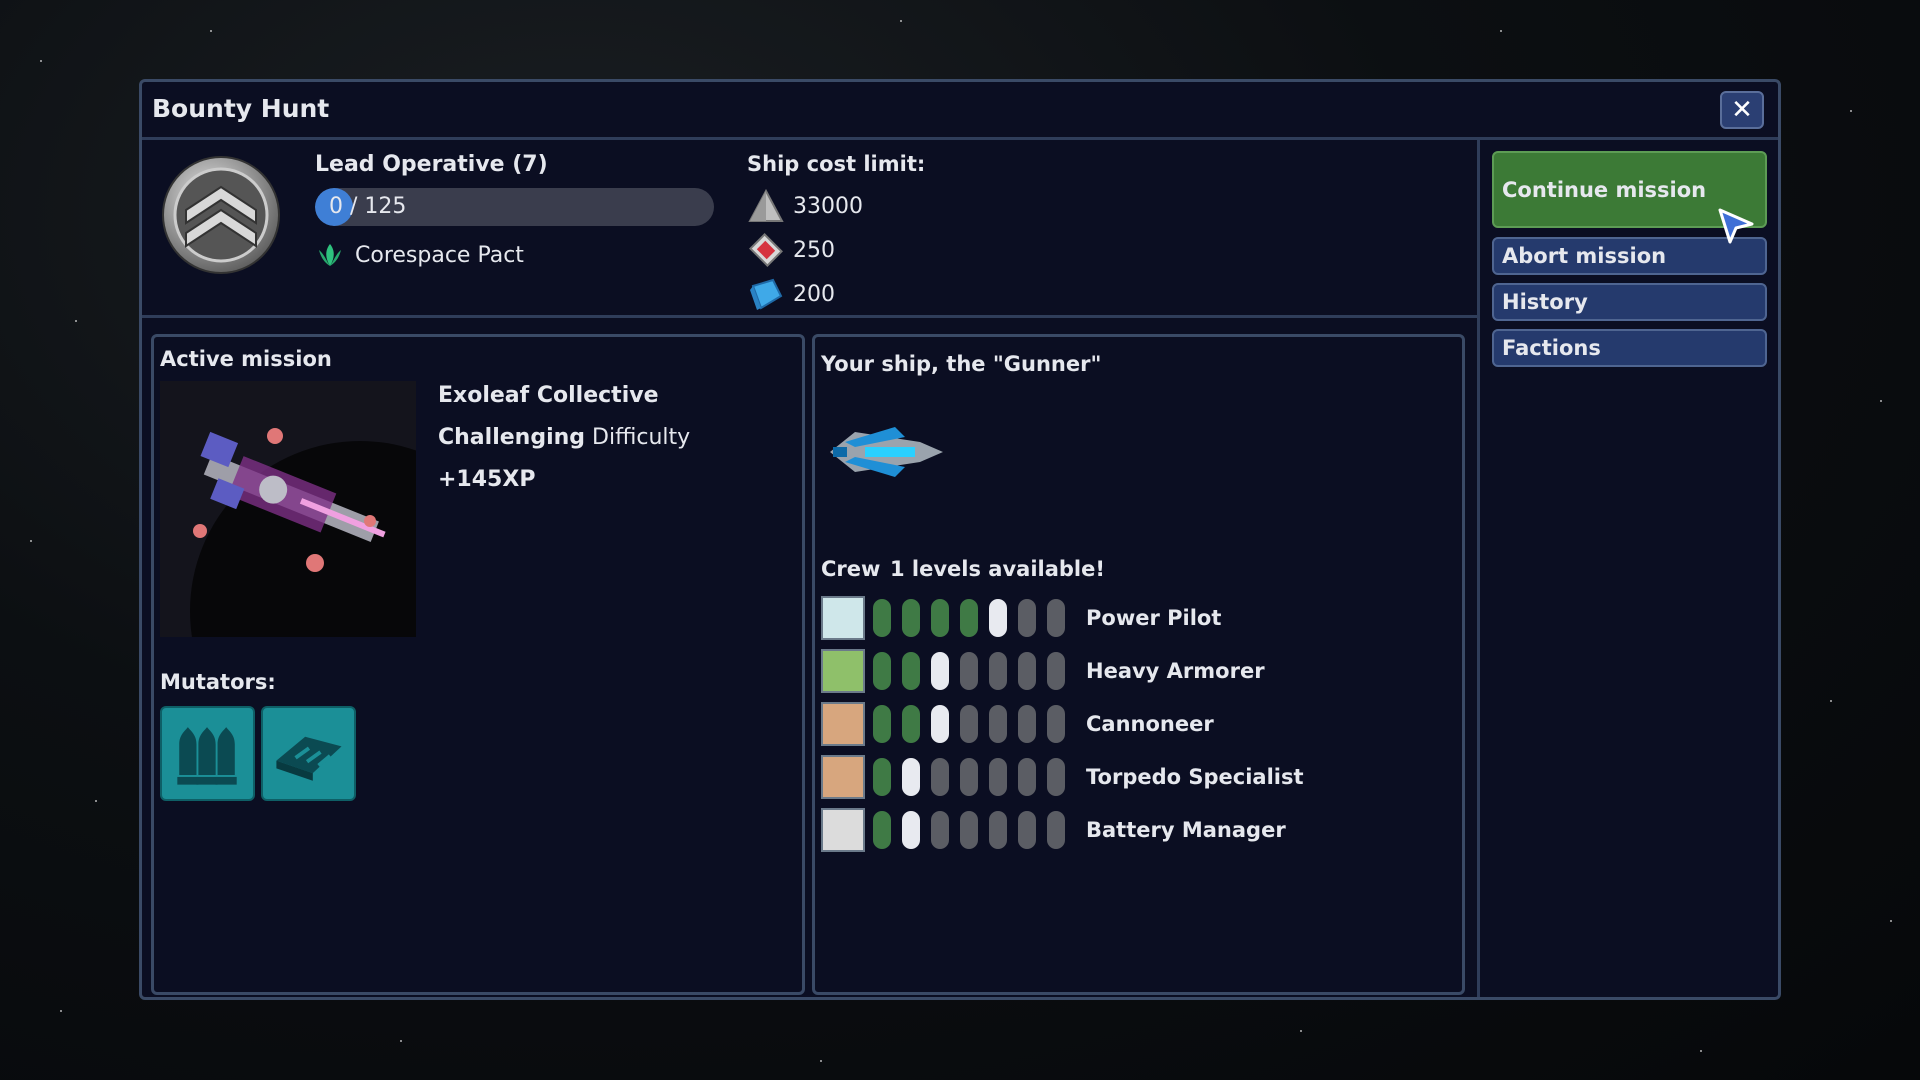  I want to click on difficulty-suffix: Difficulty, so click(638, 437).